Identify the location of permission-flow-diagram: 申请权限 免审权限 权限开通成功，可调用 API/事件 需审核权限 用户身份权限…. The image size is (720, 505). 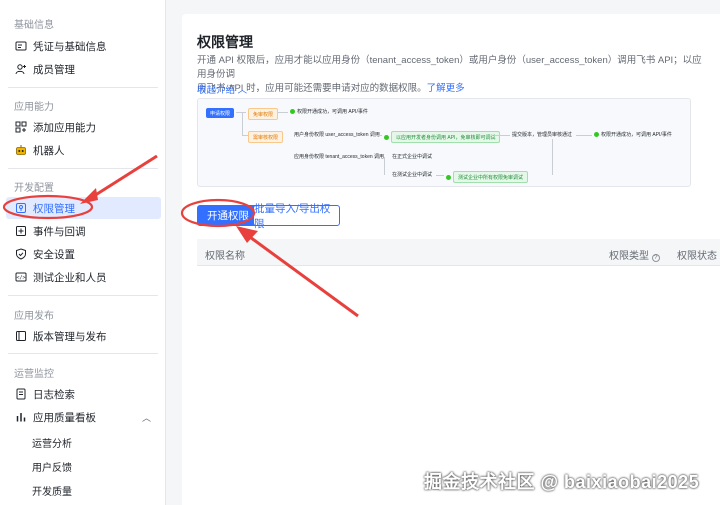
(444, 142).